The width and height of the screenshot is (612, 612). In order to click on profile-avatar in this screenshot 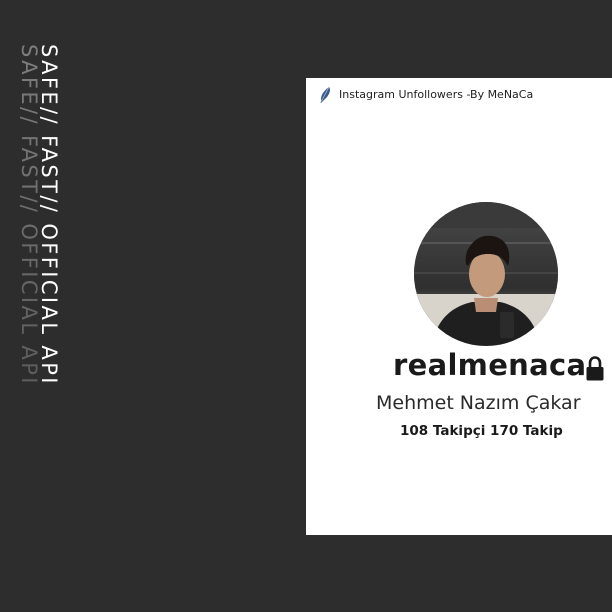, I will do `click(486, 274)`.